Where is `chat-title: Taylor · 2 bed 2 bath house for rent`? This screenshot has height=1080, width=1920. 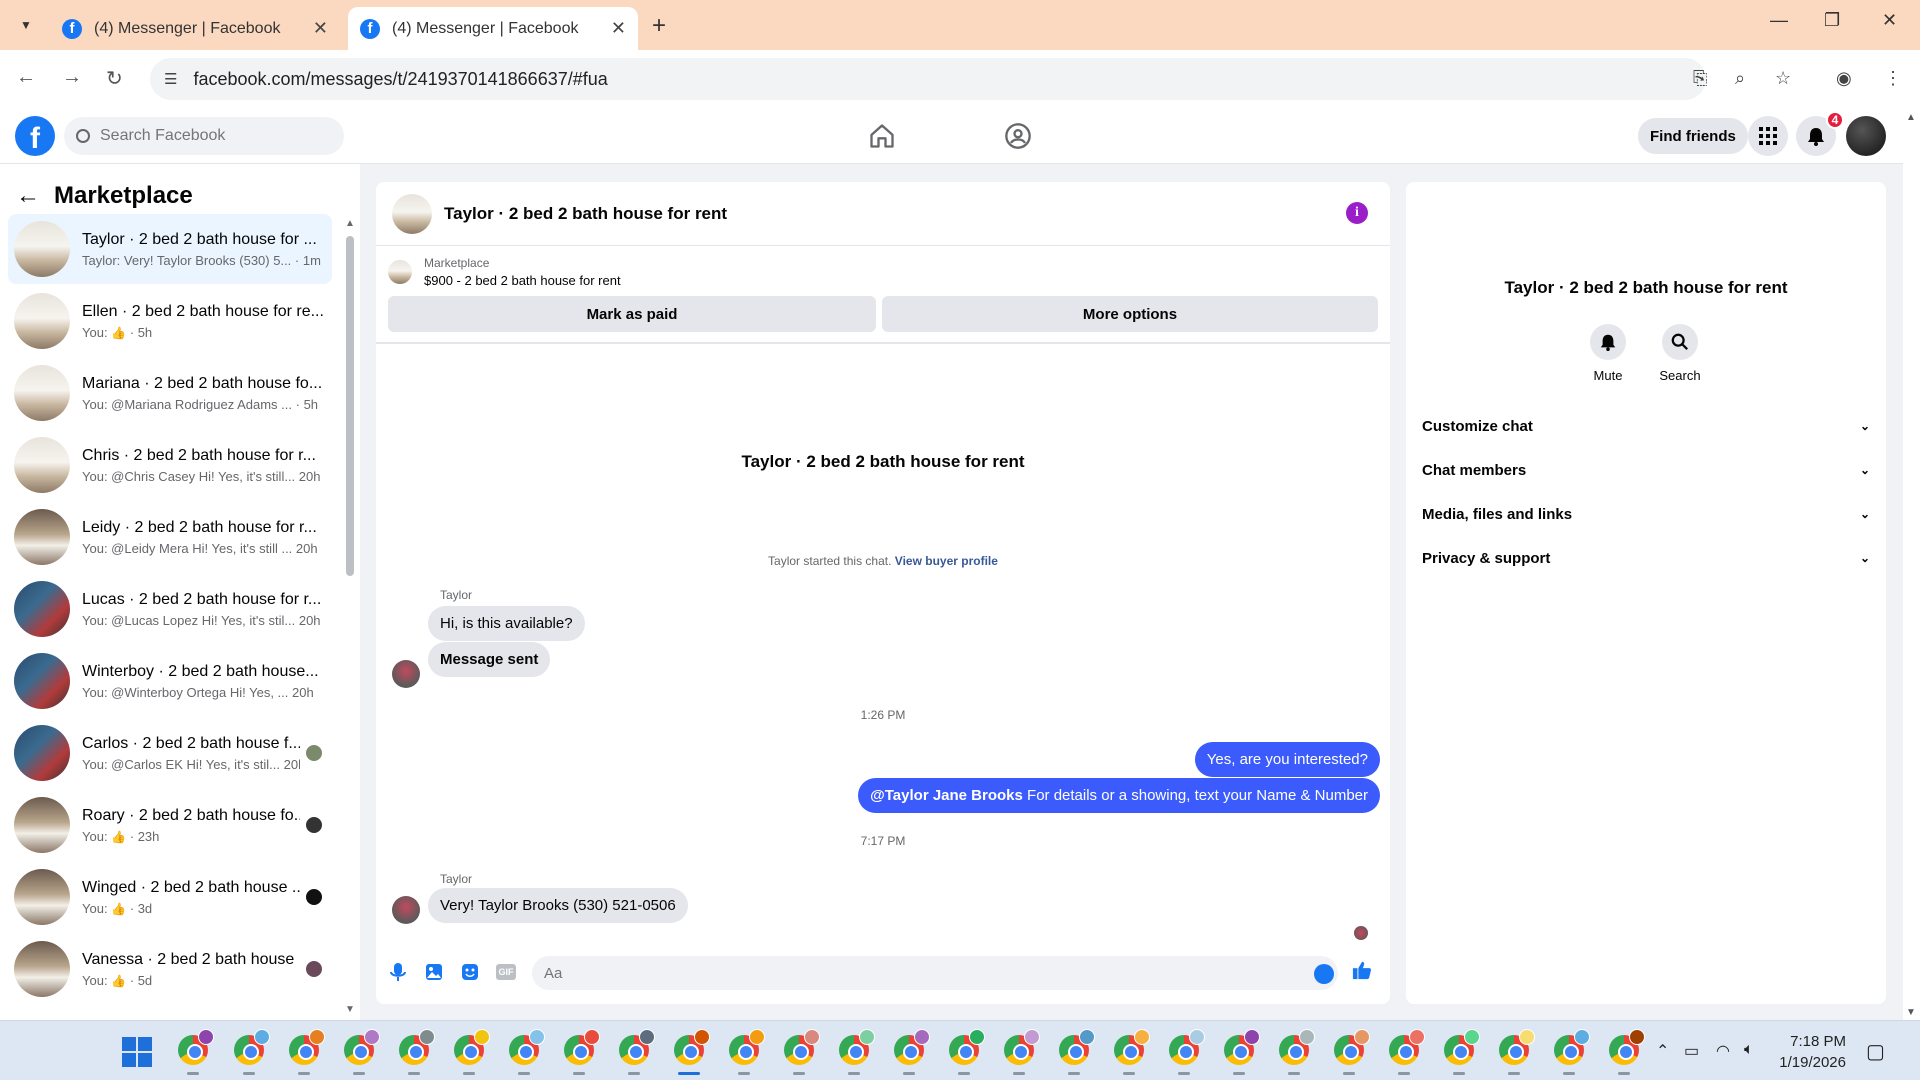 chat-title: Taylor · 2 bed 2 bath house for rent is located at coordinates (585, 214).